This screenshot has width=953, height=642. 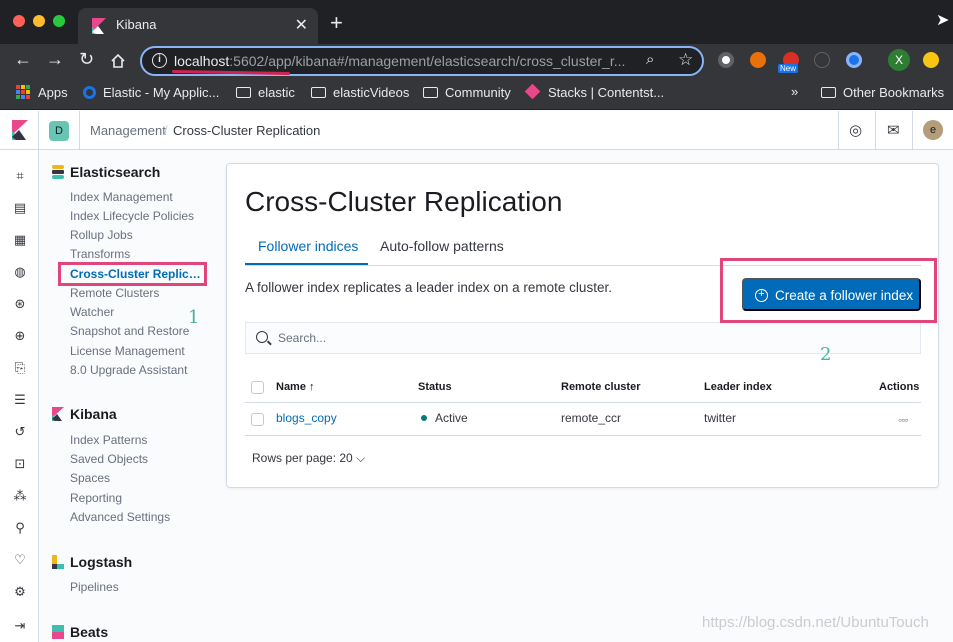 What do you see at coordinates (435, 387) in the screenshot?
I see `column-header-status: Status` at bounding box center [435, 387].